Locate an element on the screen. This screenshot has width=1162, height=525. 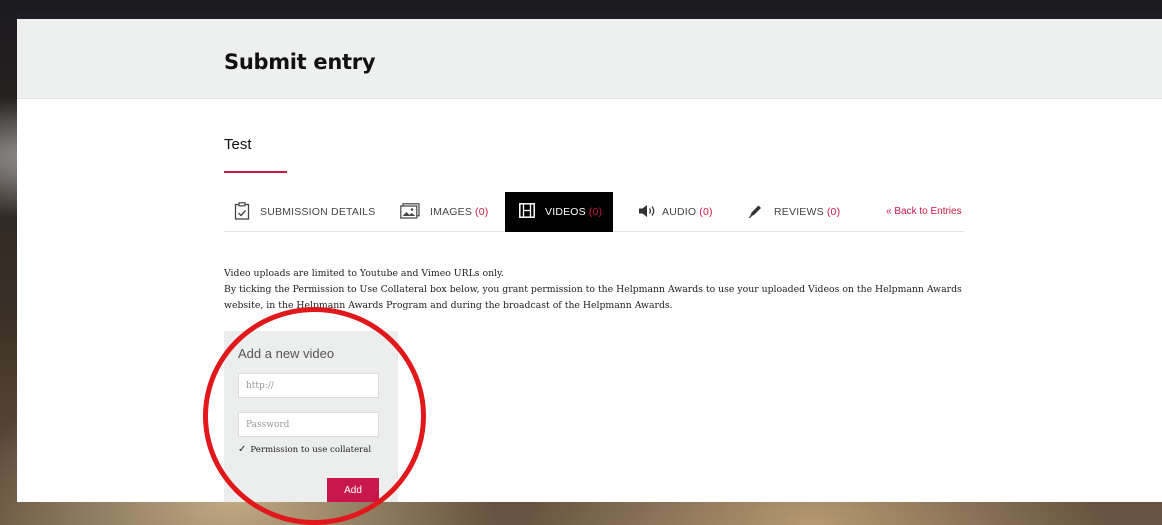
tab-label: AUDIO is located at coordinates (679, 212).